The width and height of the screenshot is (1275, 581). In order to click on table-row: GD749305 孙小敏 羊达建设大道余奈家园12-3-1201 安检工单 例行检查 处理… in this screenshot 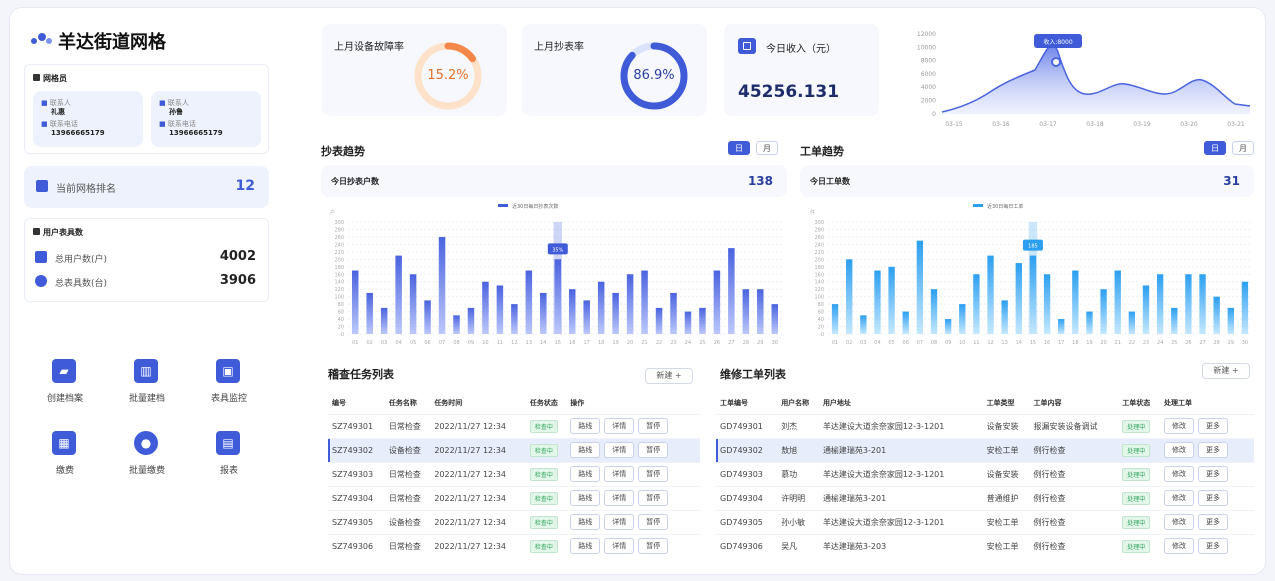, I will do `click(985, 521)`.